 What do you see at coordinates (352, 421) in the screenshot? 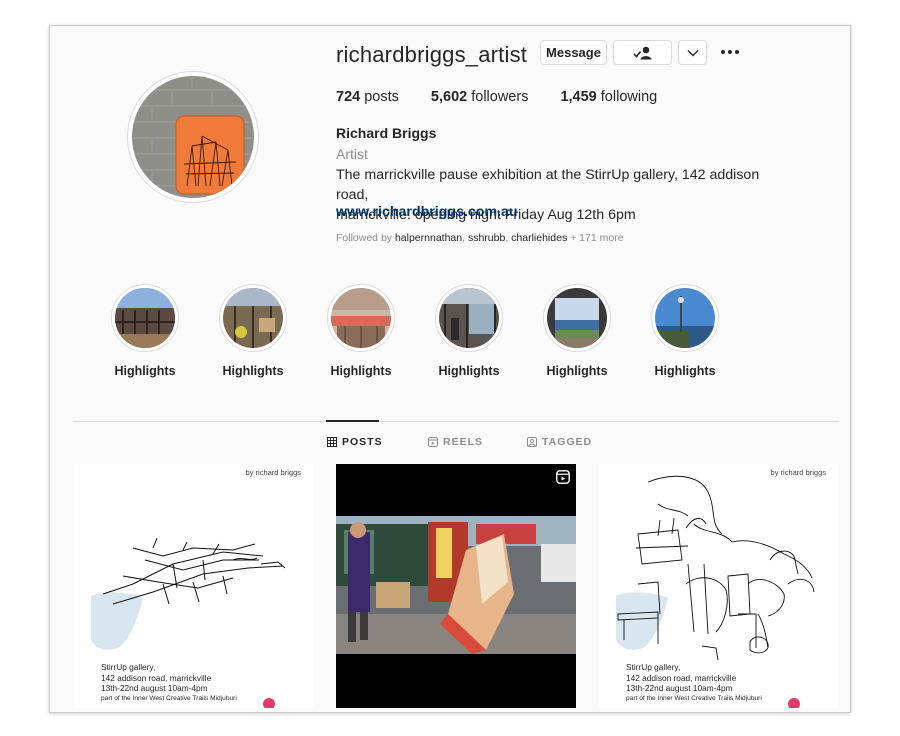
I see `active-tab-indicator` at bounding box center [352, 421].